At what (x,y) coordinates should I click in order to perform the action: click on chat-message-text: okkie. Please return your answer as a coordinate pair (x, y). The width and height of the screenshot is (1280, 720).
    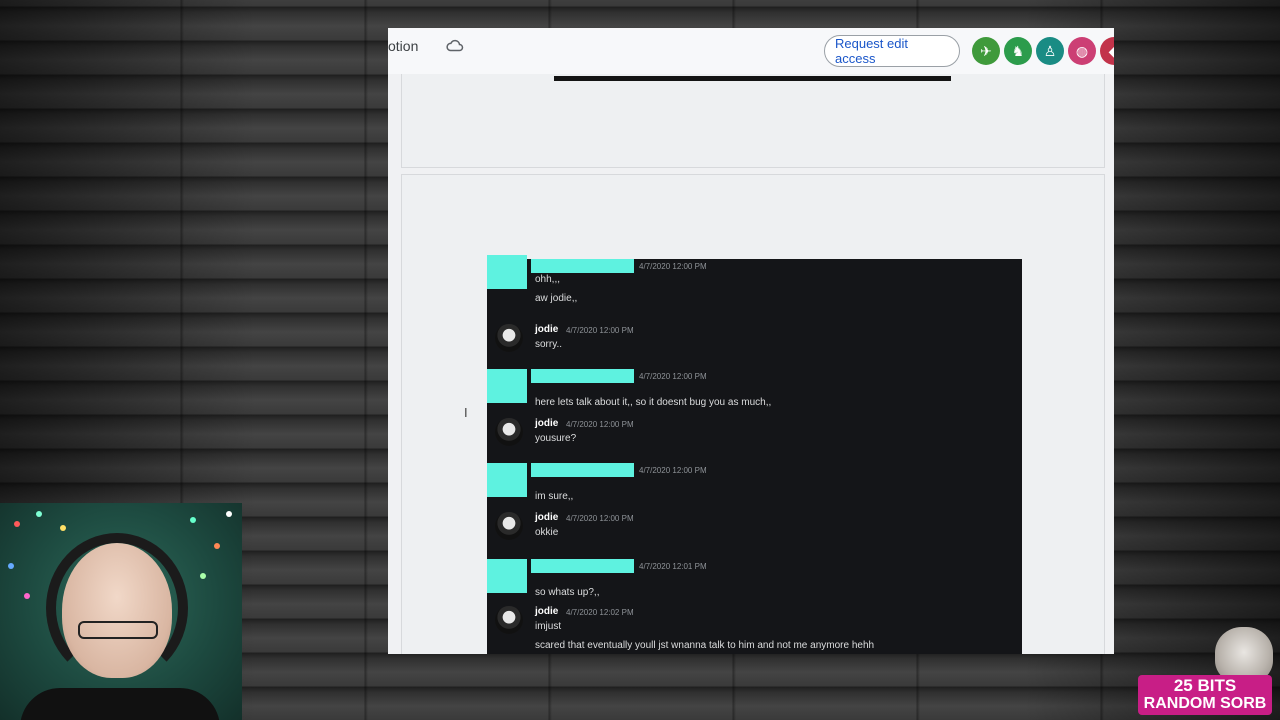
    Looking at the image, I should click on (547, 532).